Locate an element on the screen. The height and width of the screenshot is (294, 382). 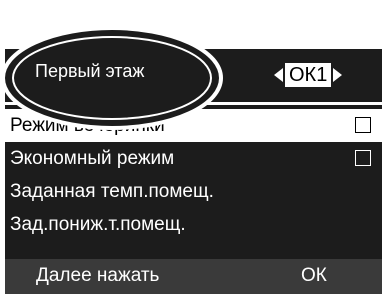
menu-item-eco-mode: Экономный режим is located at coordinates (193, 158).